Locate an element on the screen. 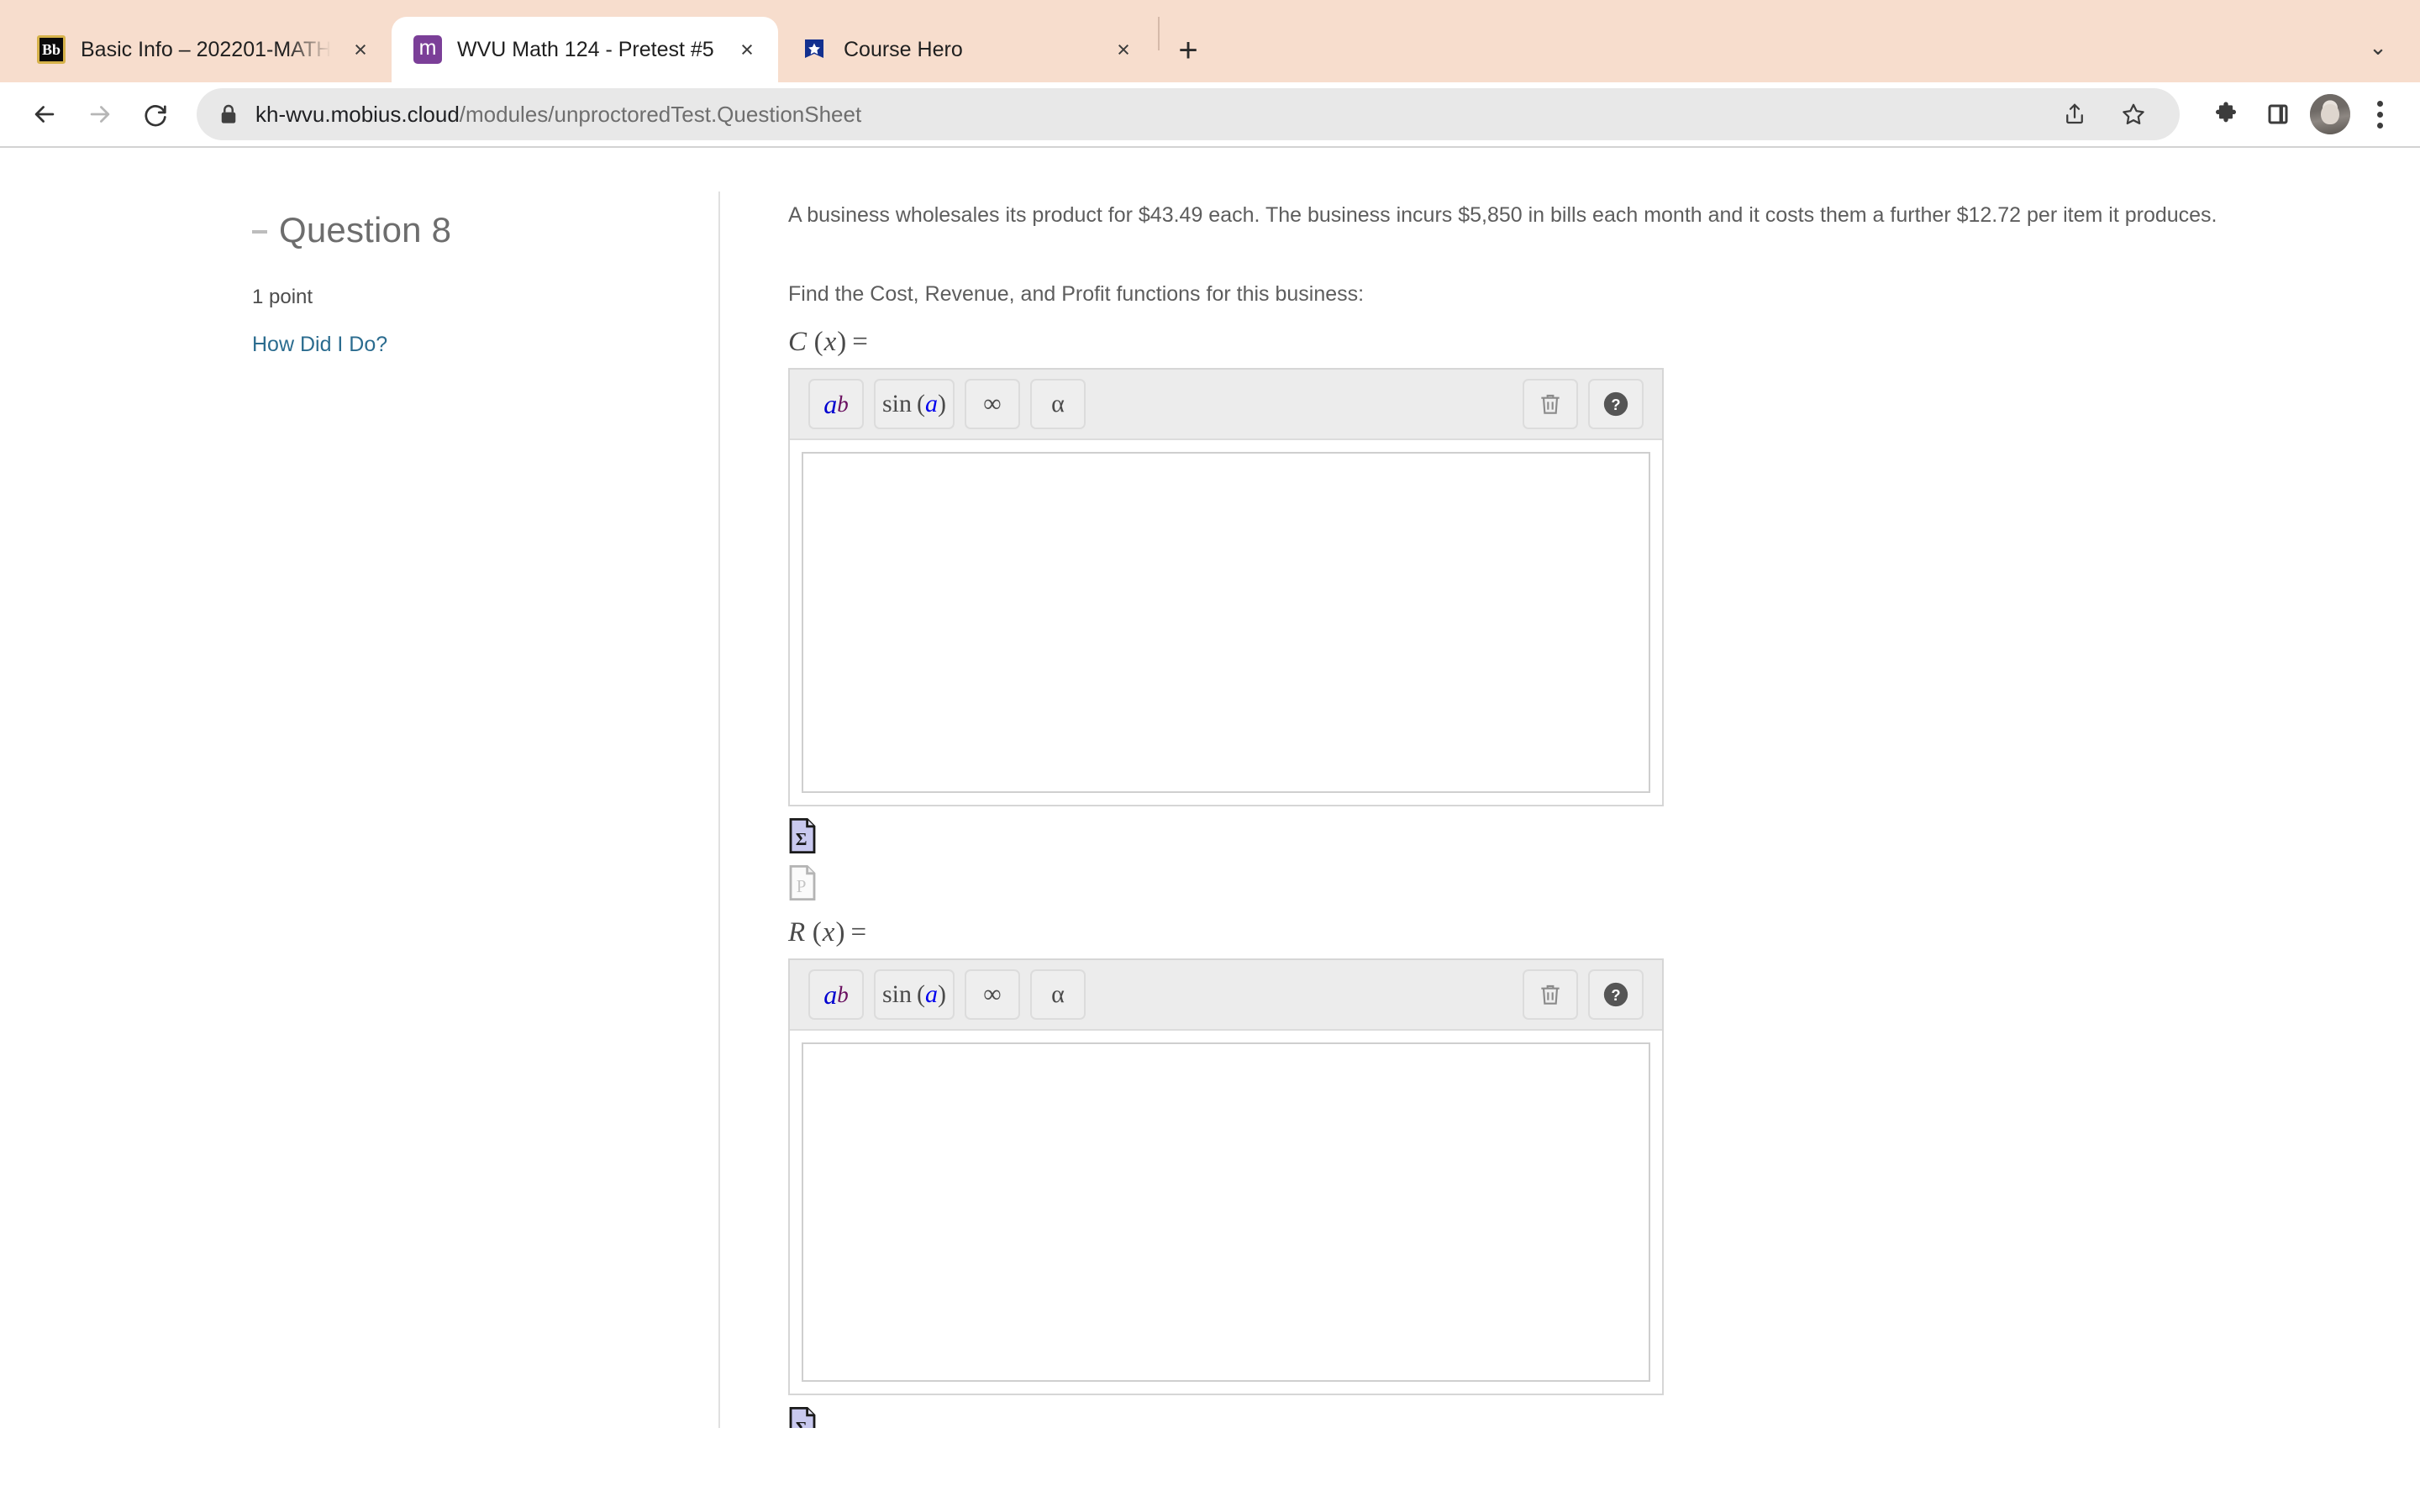  field-doc-icons-c: Σ P is located at coordinates (1561, 859).